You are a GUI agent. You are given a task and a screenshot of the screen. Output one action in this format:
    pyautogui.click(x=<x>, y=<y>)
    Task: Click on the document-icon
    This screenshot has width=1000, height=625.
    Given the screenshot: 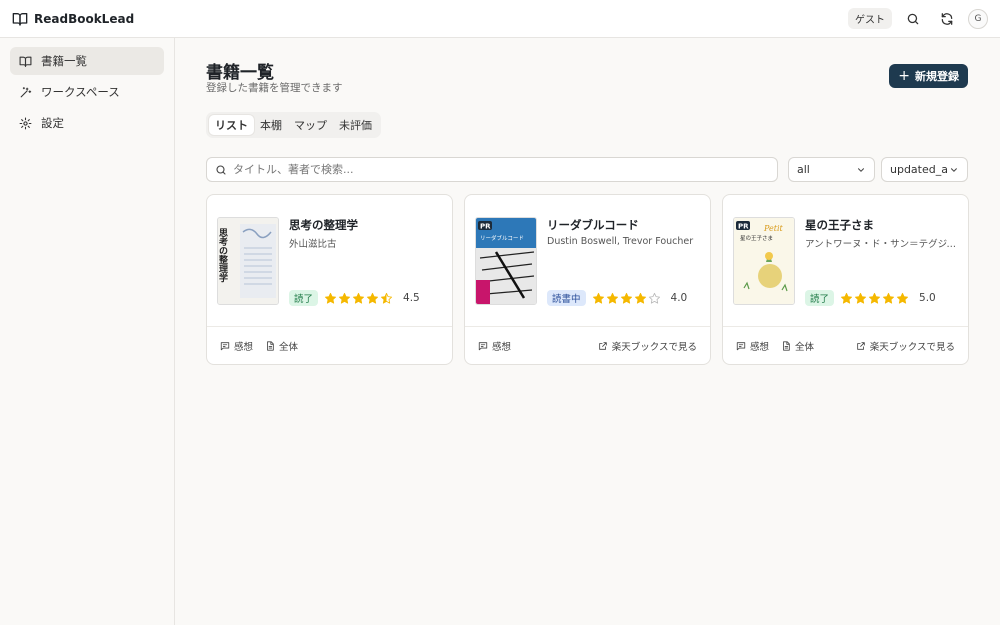 What is the action you would take?
    pyautogui.click(x=786, y=345)
    